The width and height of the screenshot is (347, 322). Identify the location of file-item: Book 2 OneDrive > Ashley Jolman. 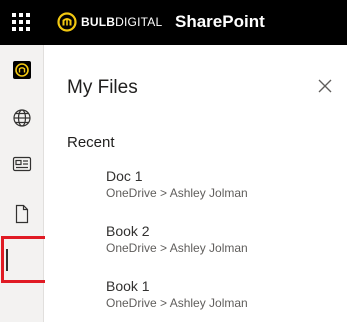
(221, 243).